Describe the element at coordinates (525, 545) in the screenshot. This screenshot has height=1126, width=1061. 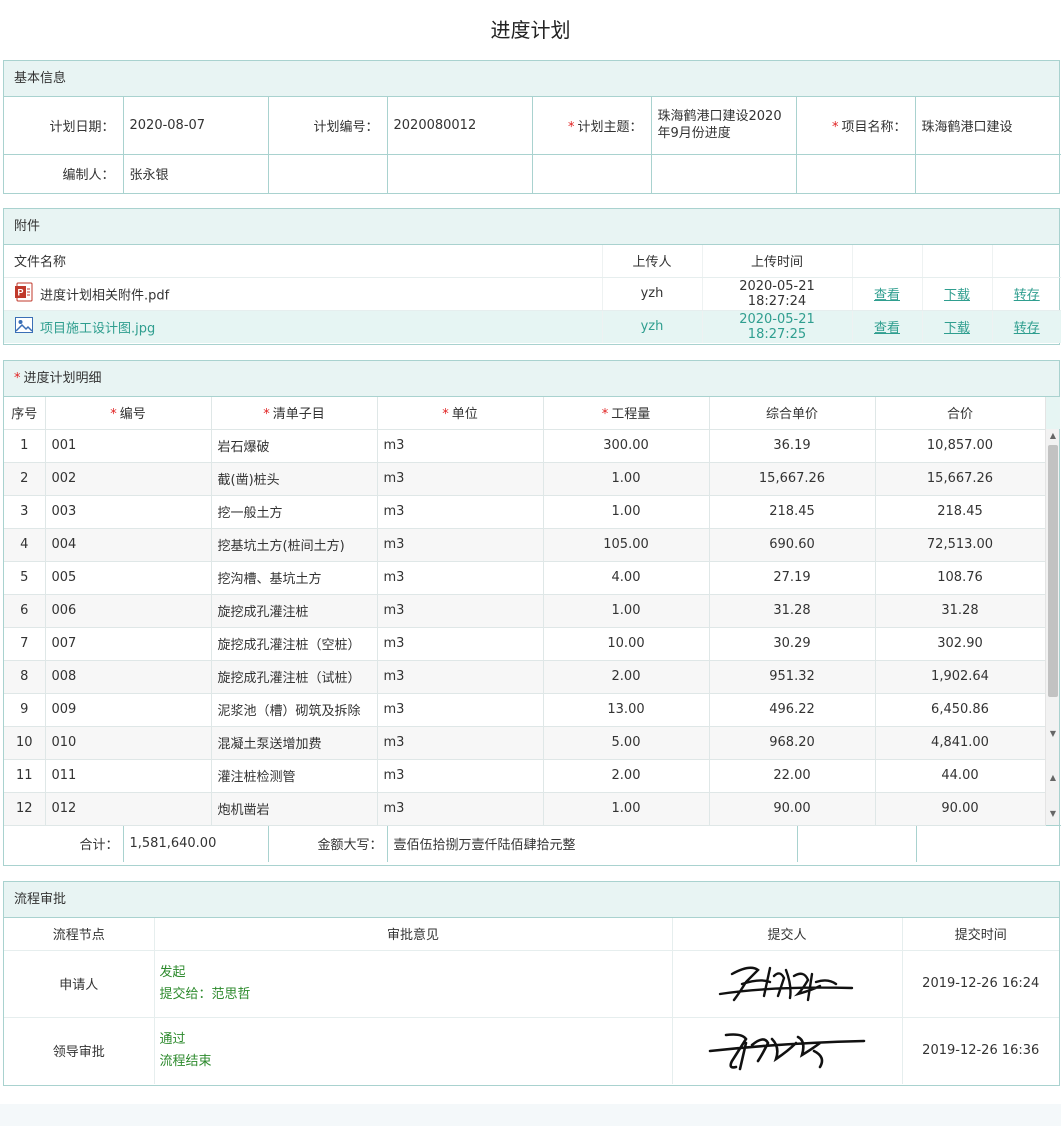
I see `table-row: 4 004 挖基坑土方(桩间土方) m3 105.00 690.60 72,513.00` at that location.